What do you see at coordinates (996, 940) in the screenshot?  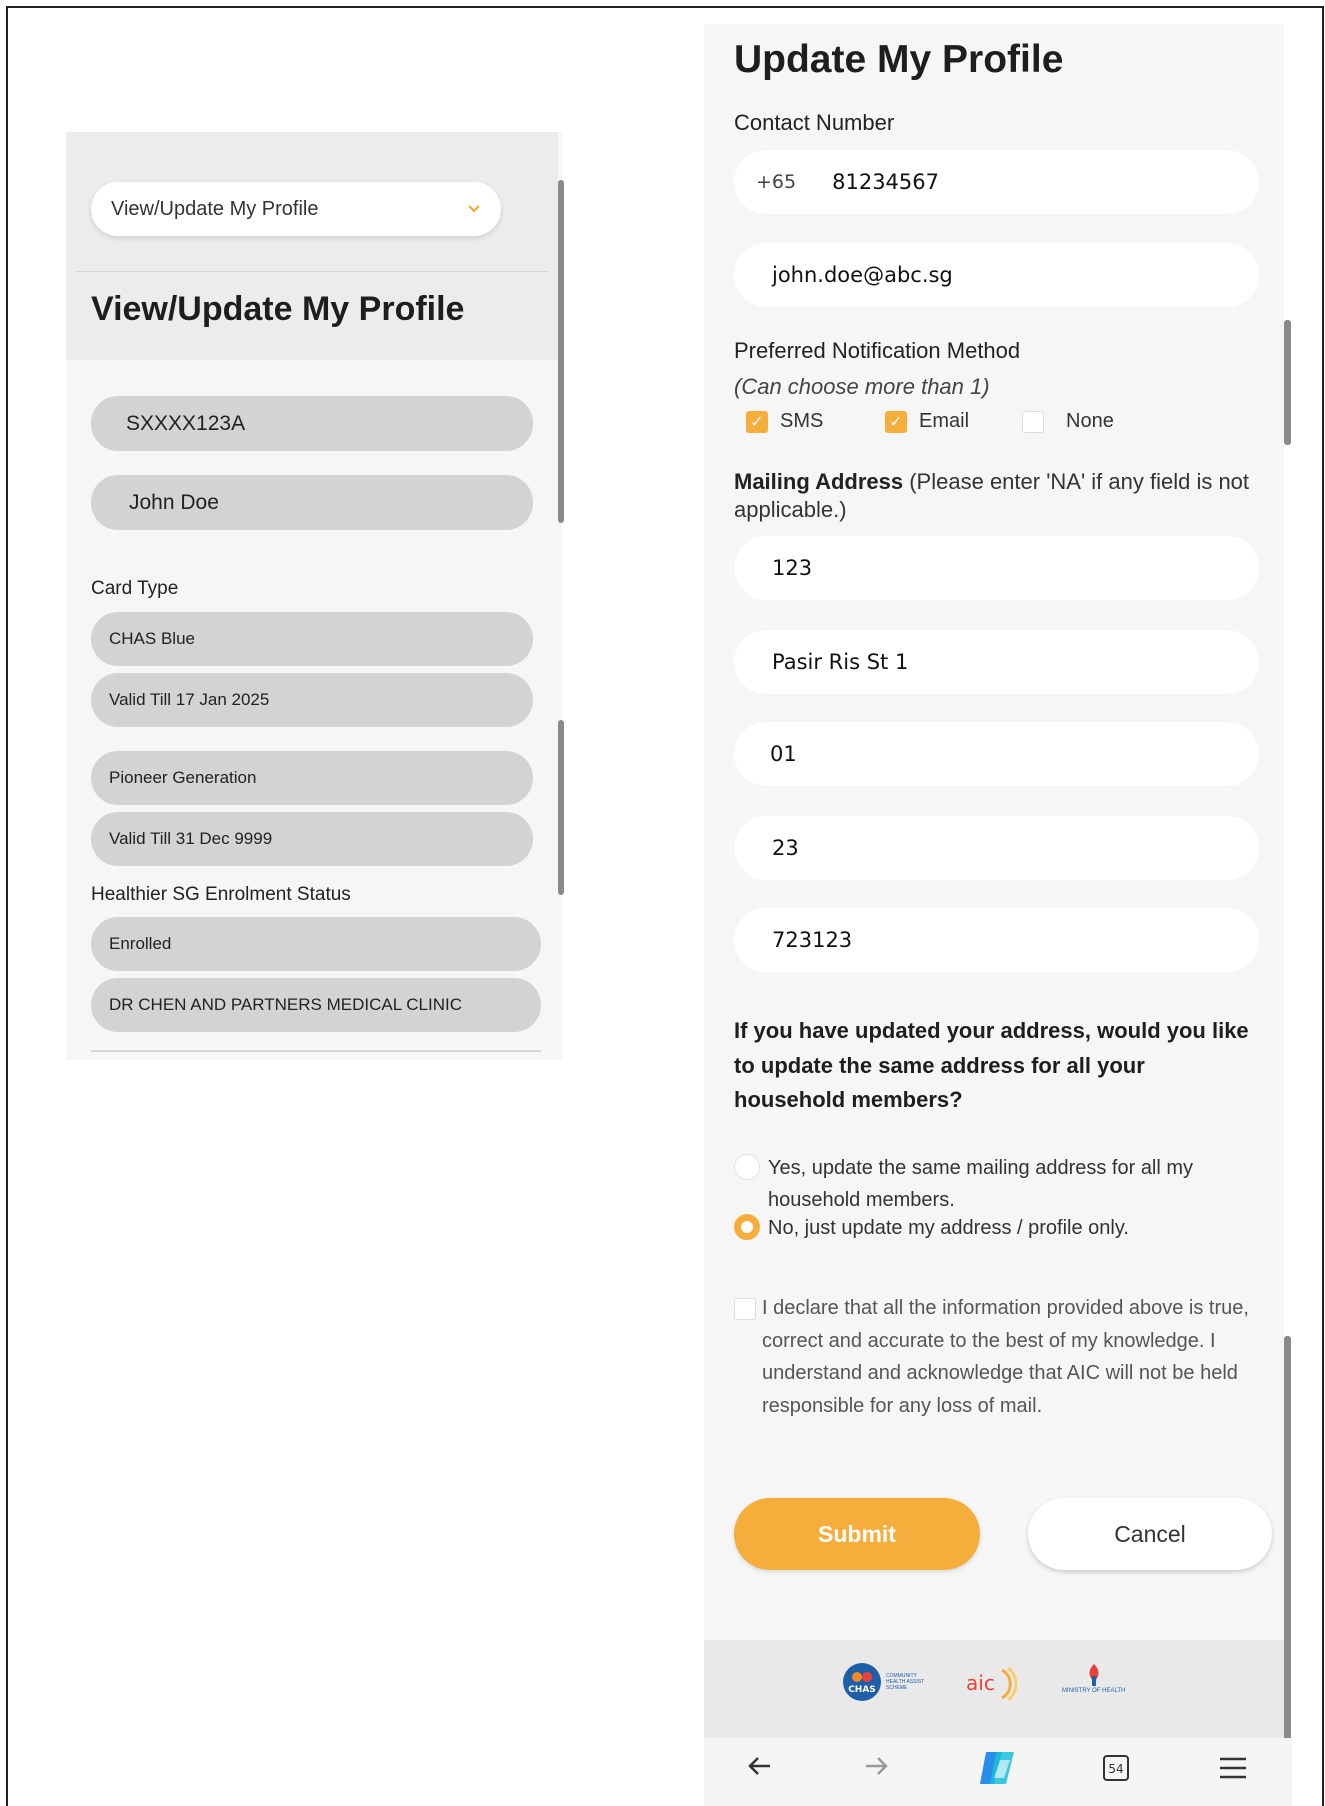 I see `postal-code-field: 723123` at bounding box center [996, 940].